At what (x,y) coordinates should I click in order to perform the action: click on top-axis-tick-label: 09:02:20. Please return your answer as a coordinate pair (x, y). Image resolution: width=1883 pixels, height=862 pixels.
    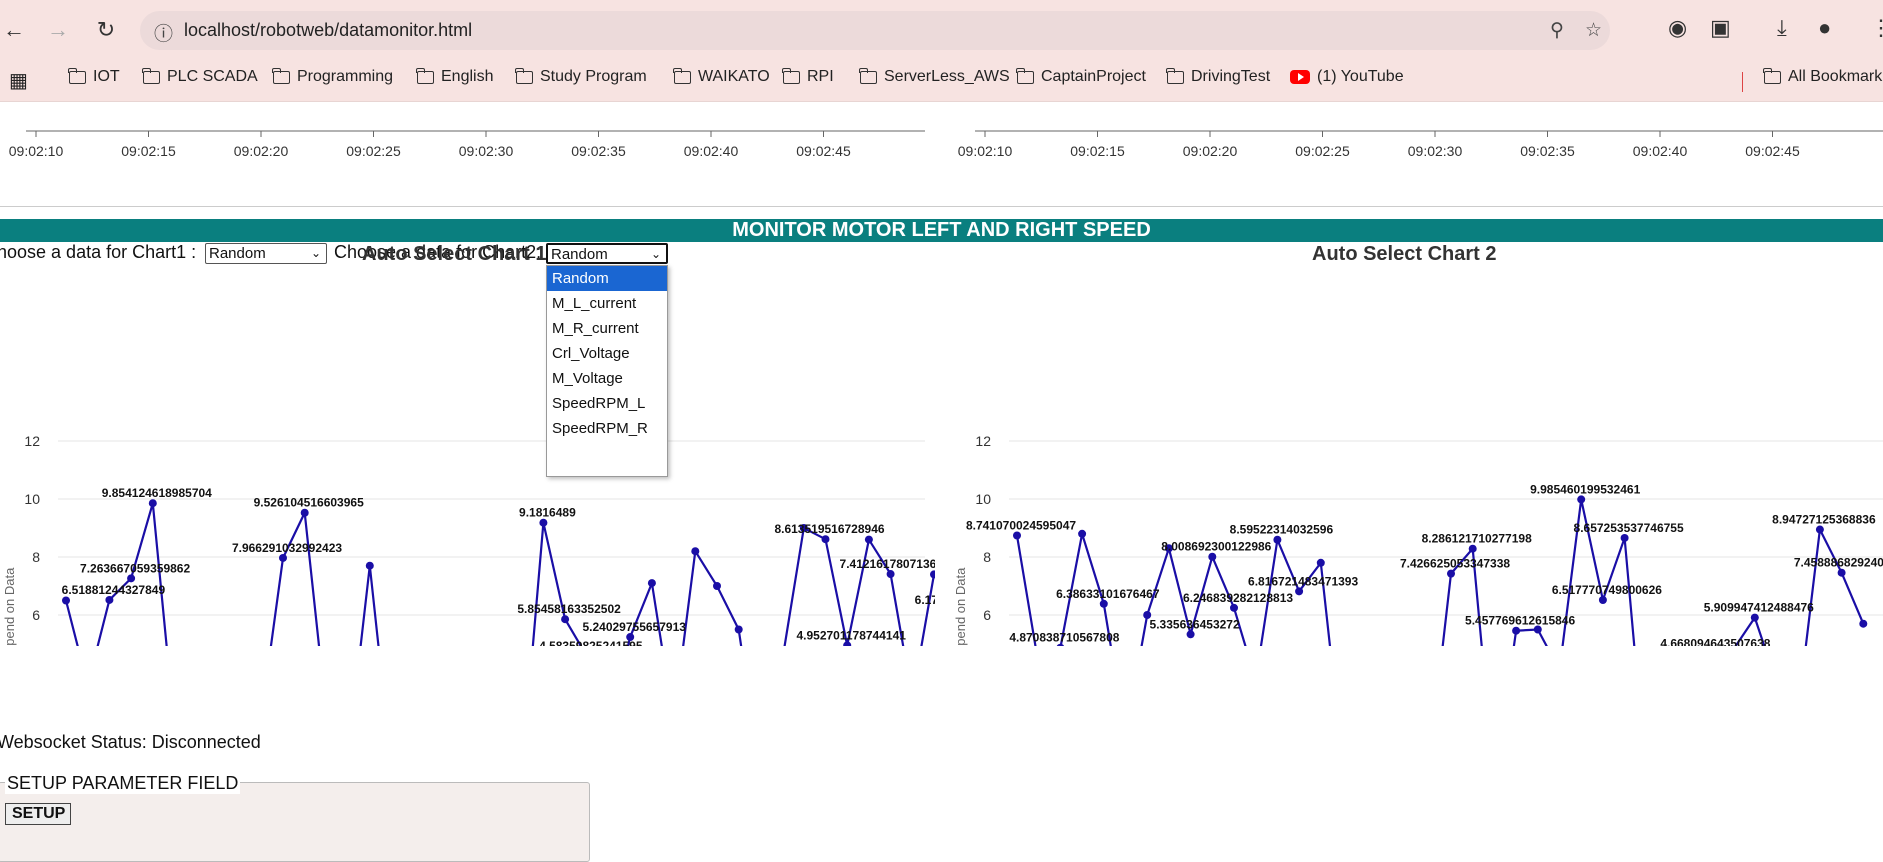
    Looking at the image, I should click on (261, 151).